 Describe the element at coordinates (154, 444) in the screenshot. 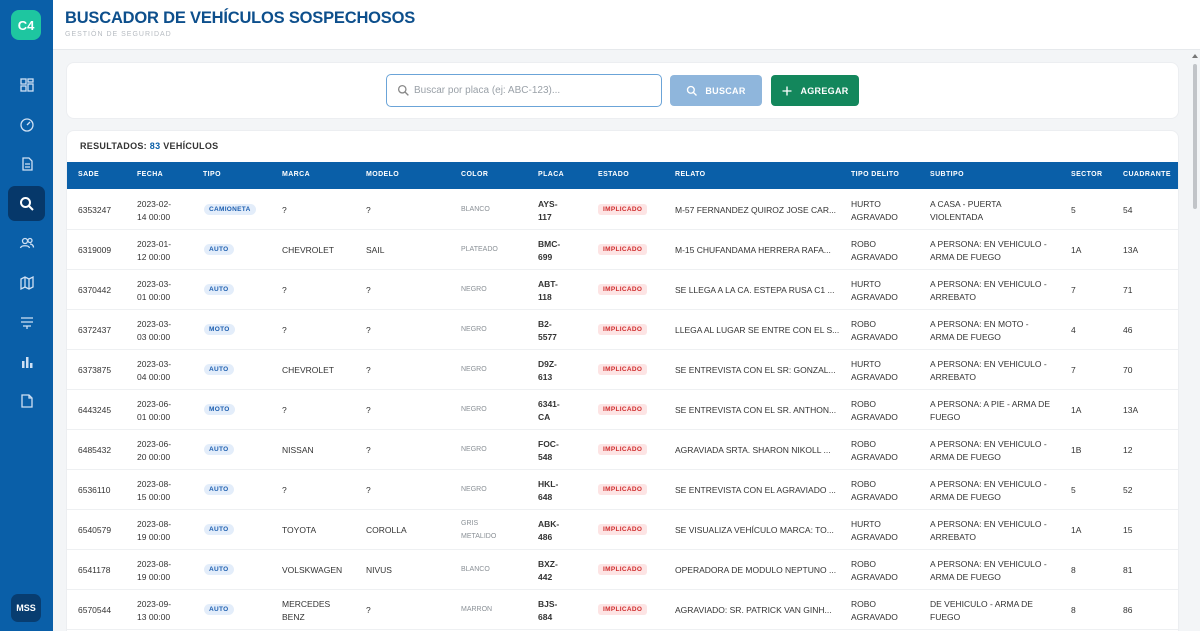

I see `cell-text: 2023-06-` at that location.